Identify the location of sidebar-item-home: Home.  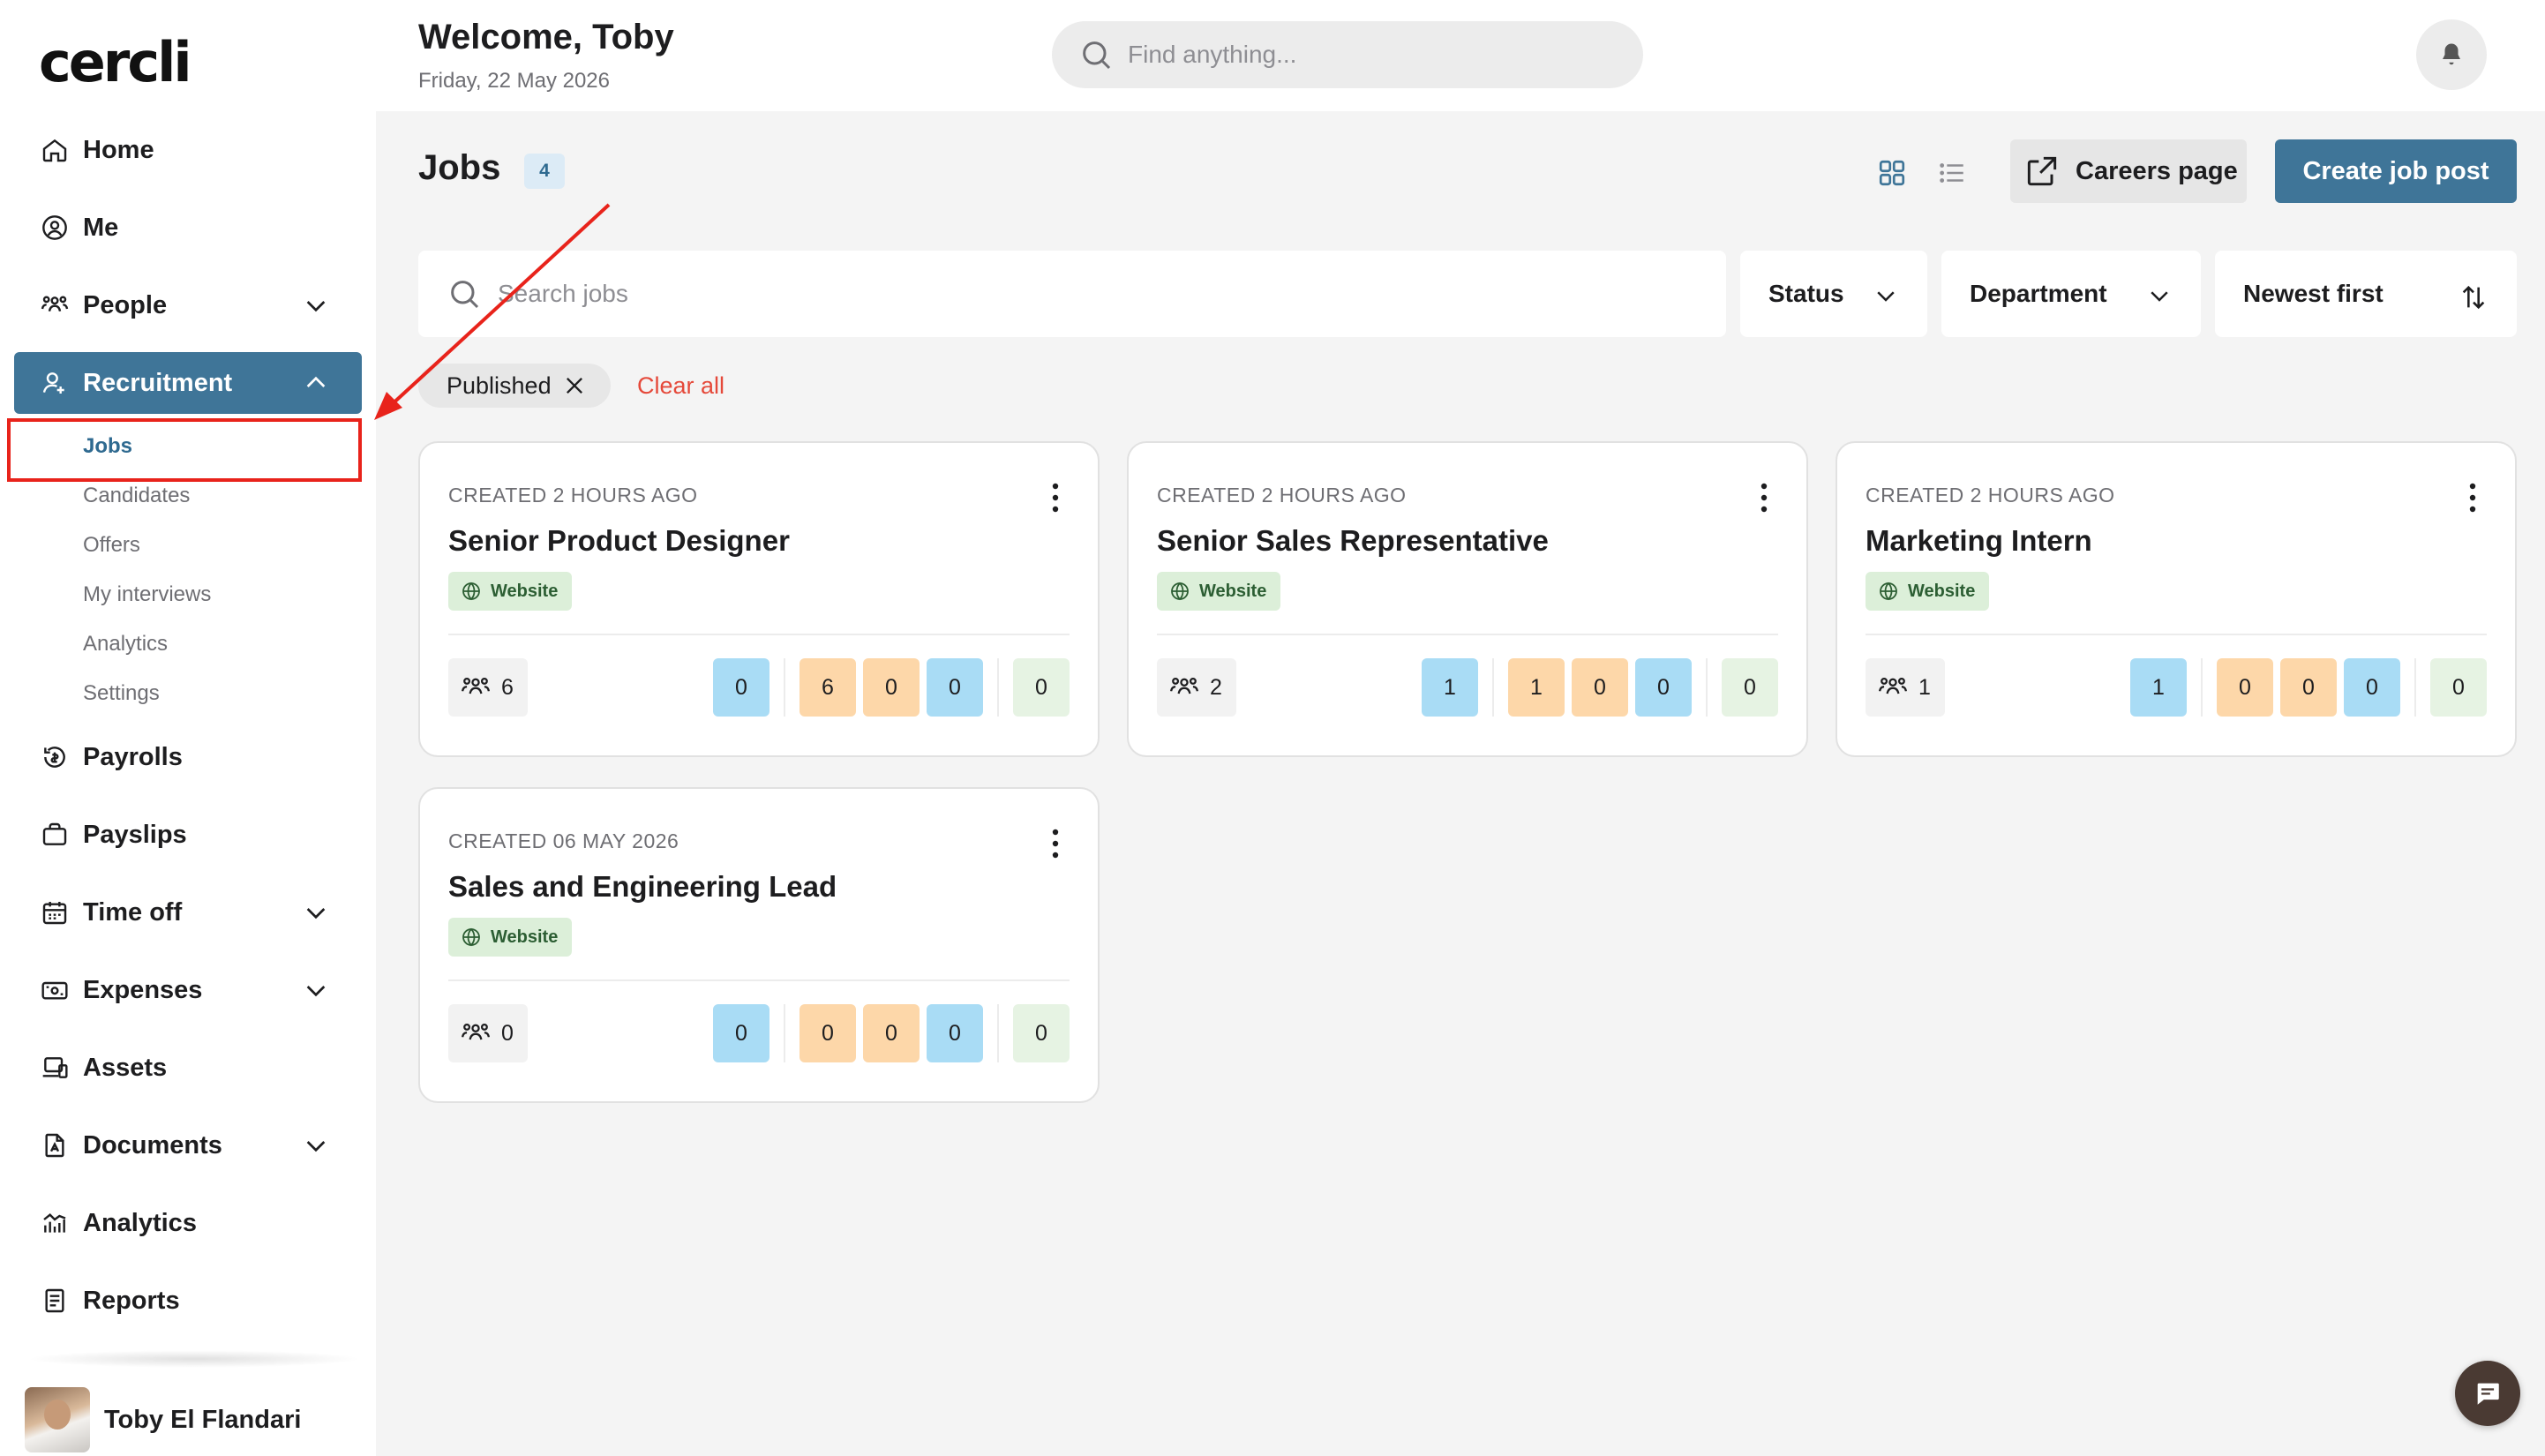
(188, 150).